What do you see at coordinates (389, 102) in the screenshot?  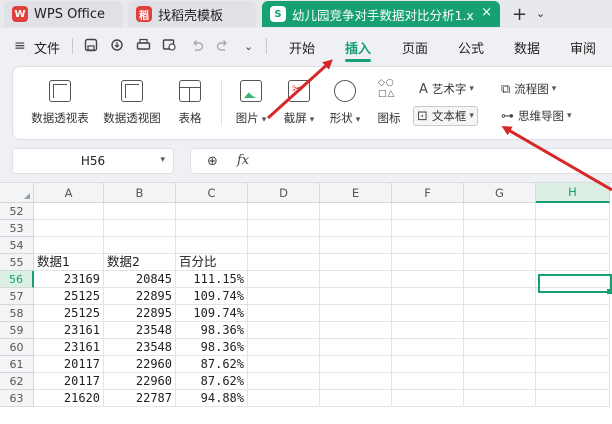 I see `icons-button: 图标` at bounding box center [389, 102].